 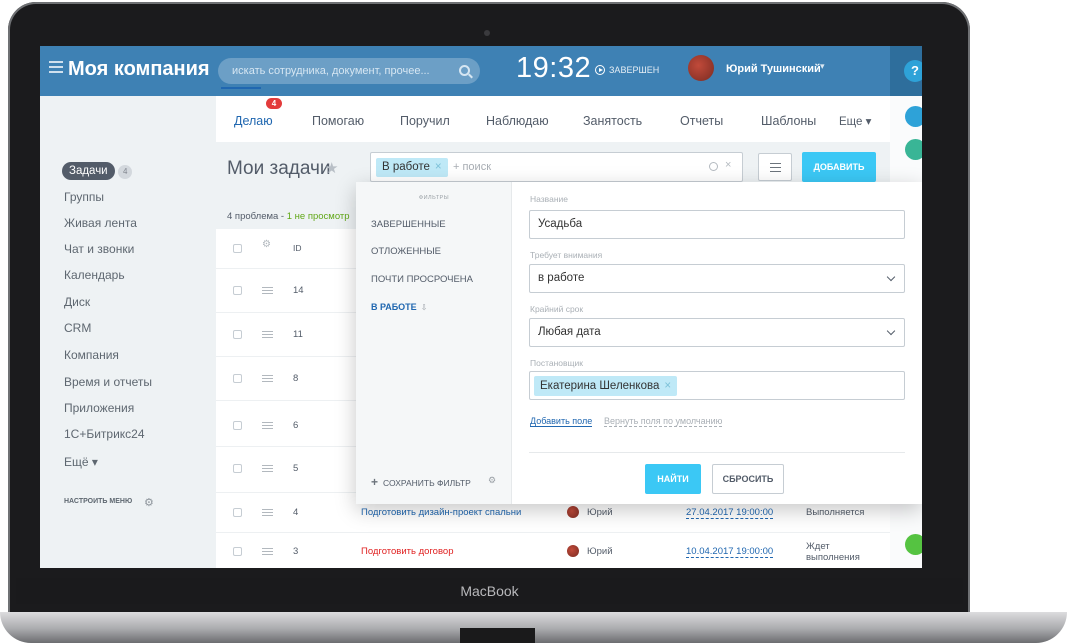 What do you see at coordinates (913, 116) in the screenshot?
I see `notifications-icon` at bounding box center [913, 116].